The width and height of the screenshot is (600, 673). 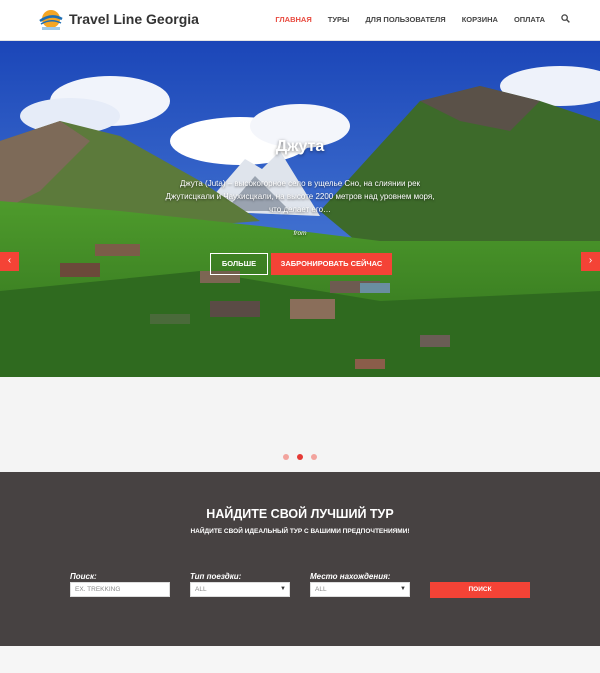 What do you see at coordinates (565, 18) in the screenshot?
I see `search-icon` at bounding box center [565, 18].